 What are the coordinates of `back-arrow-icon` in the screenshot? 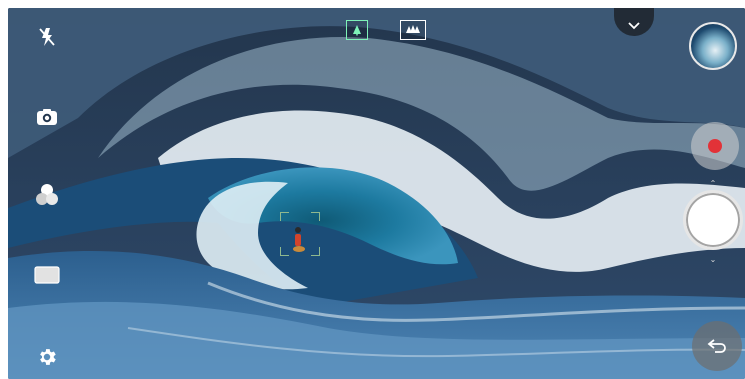 It's located at (716, 346).